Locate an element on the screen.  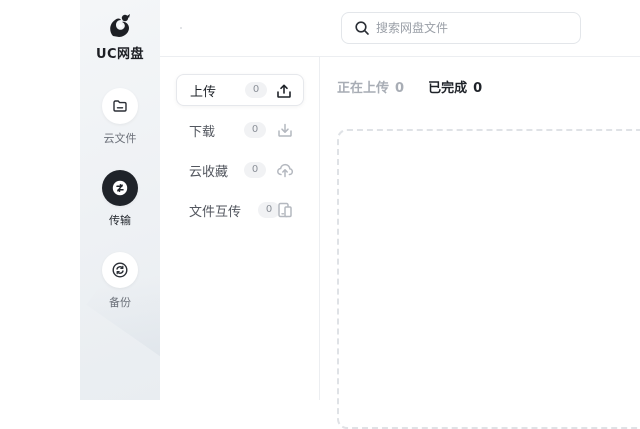
nav-item-backup: 备份 is located at coordinates (120, 281).